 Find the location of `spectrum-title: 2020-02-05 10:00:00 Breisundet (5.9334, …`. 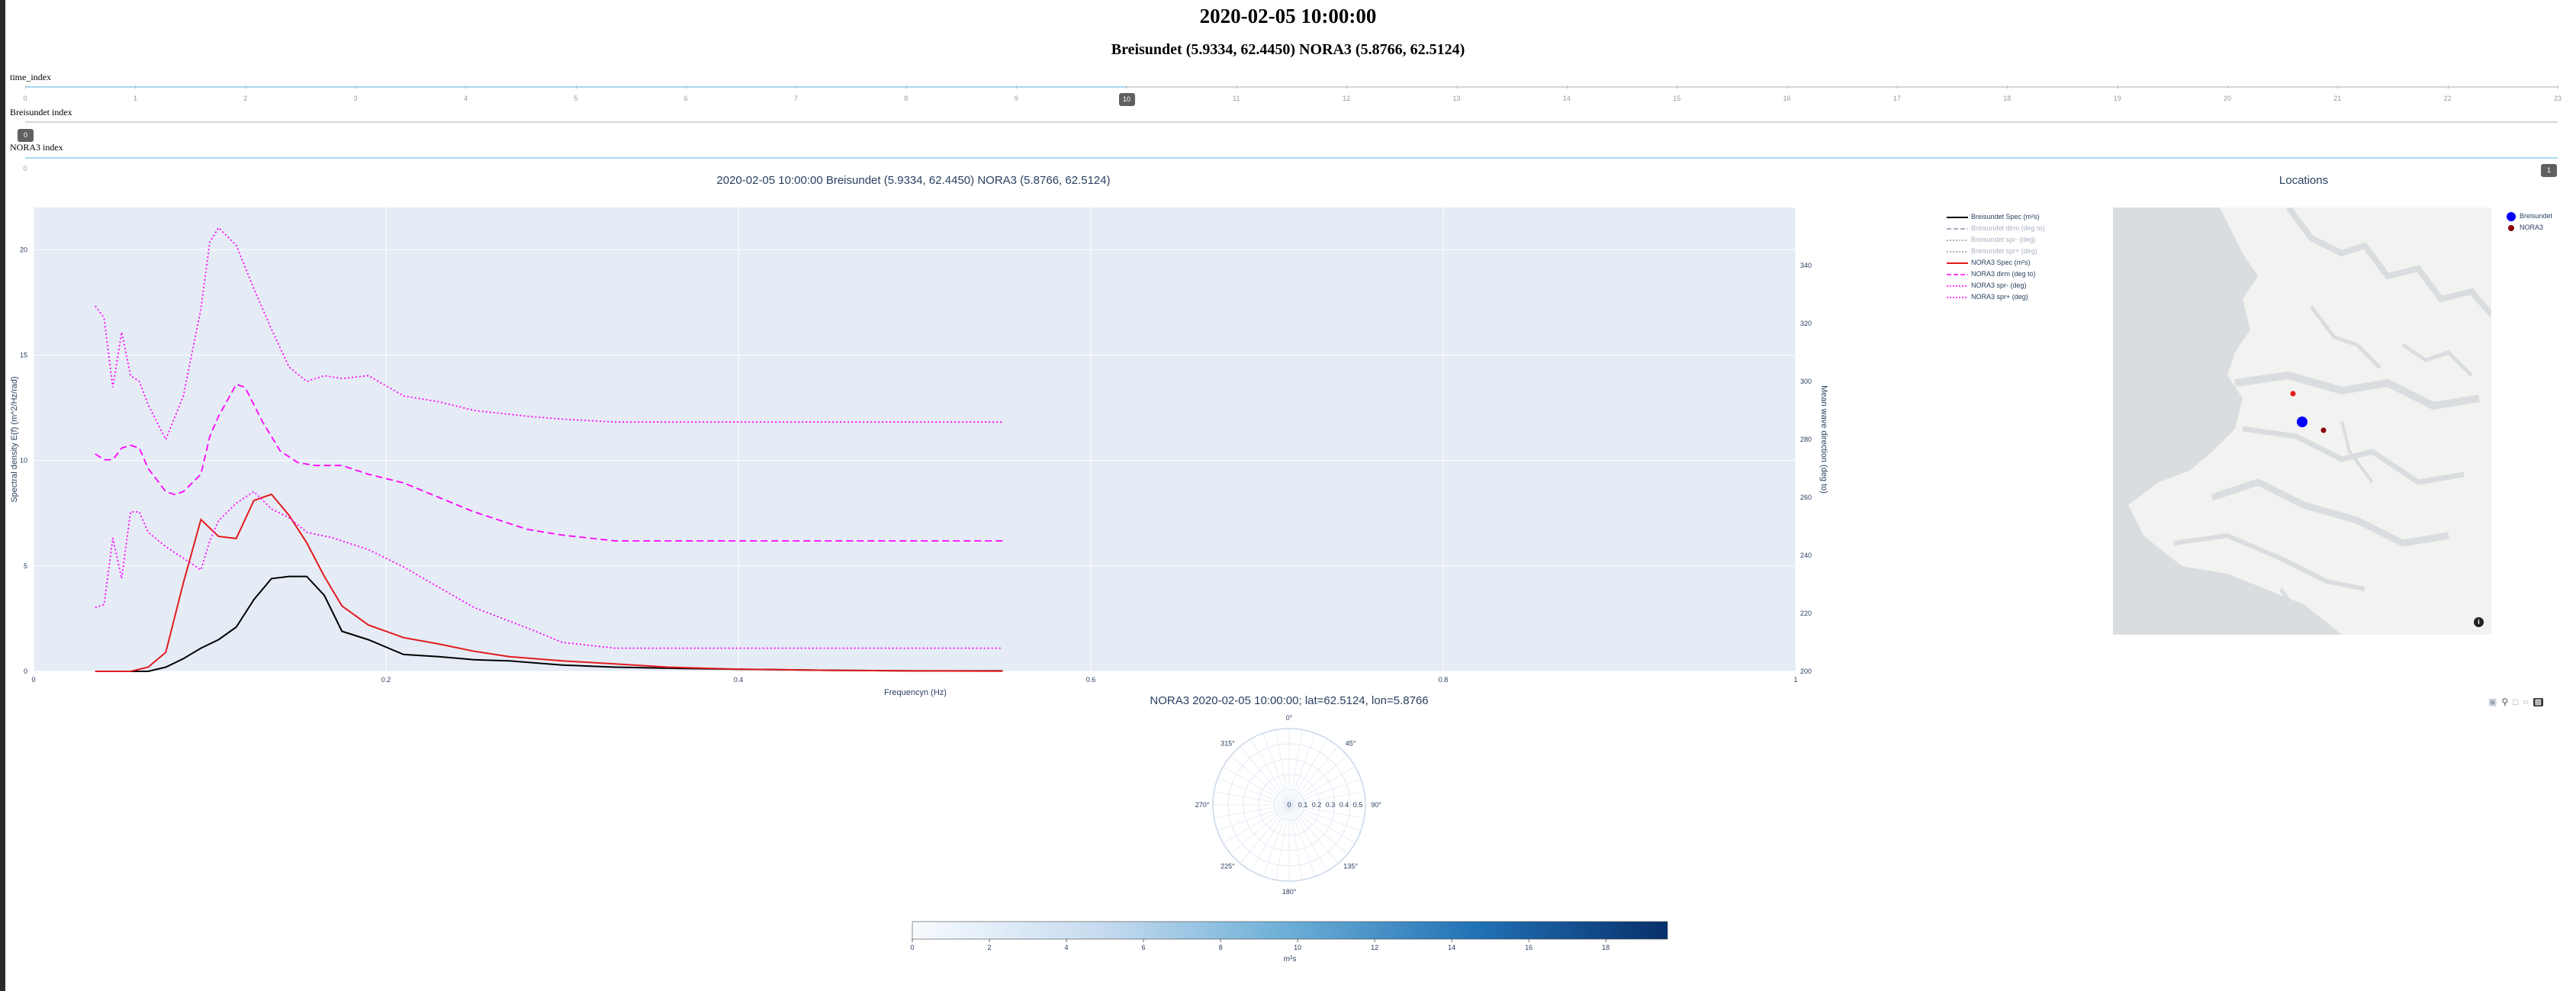

spectrum-title: 2020-02-05 10:00:00 Breisundet (5.9334, … is located at coordinates (914, 180).